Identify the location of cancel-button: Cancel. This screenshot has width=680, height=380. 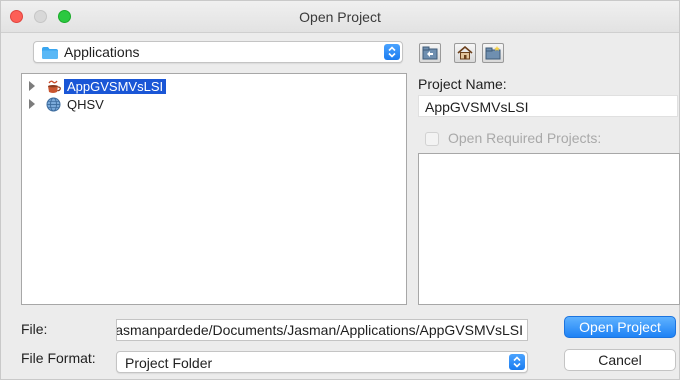
(620, 360).